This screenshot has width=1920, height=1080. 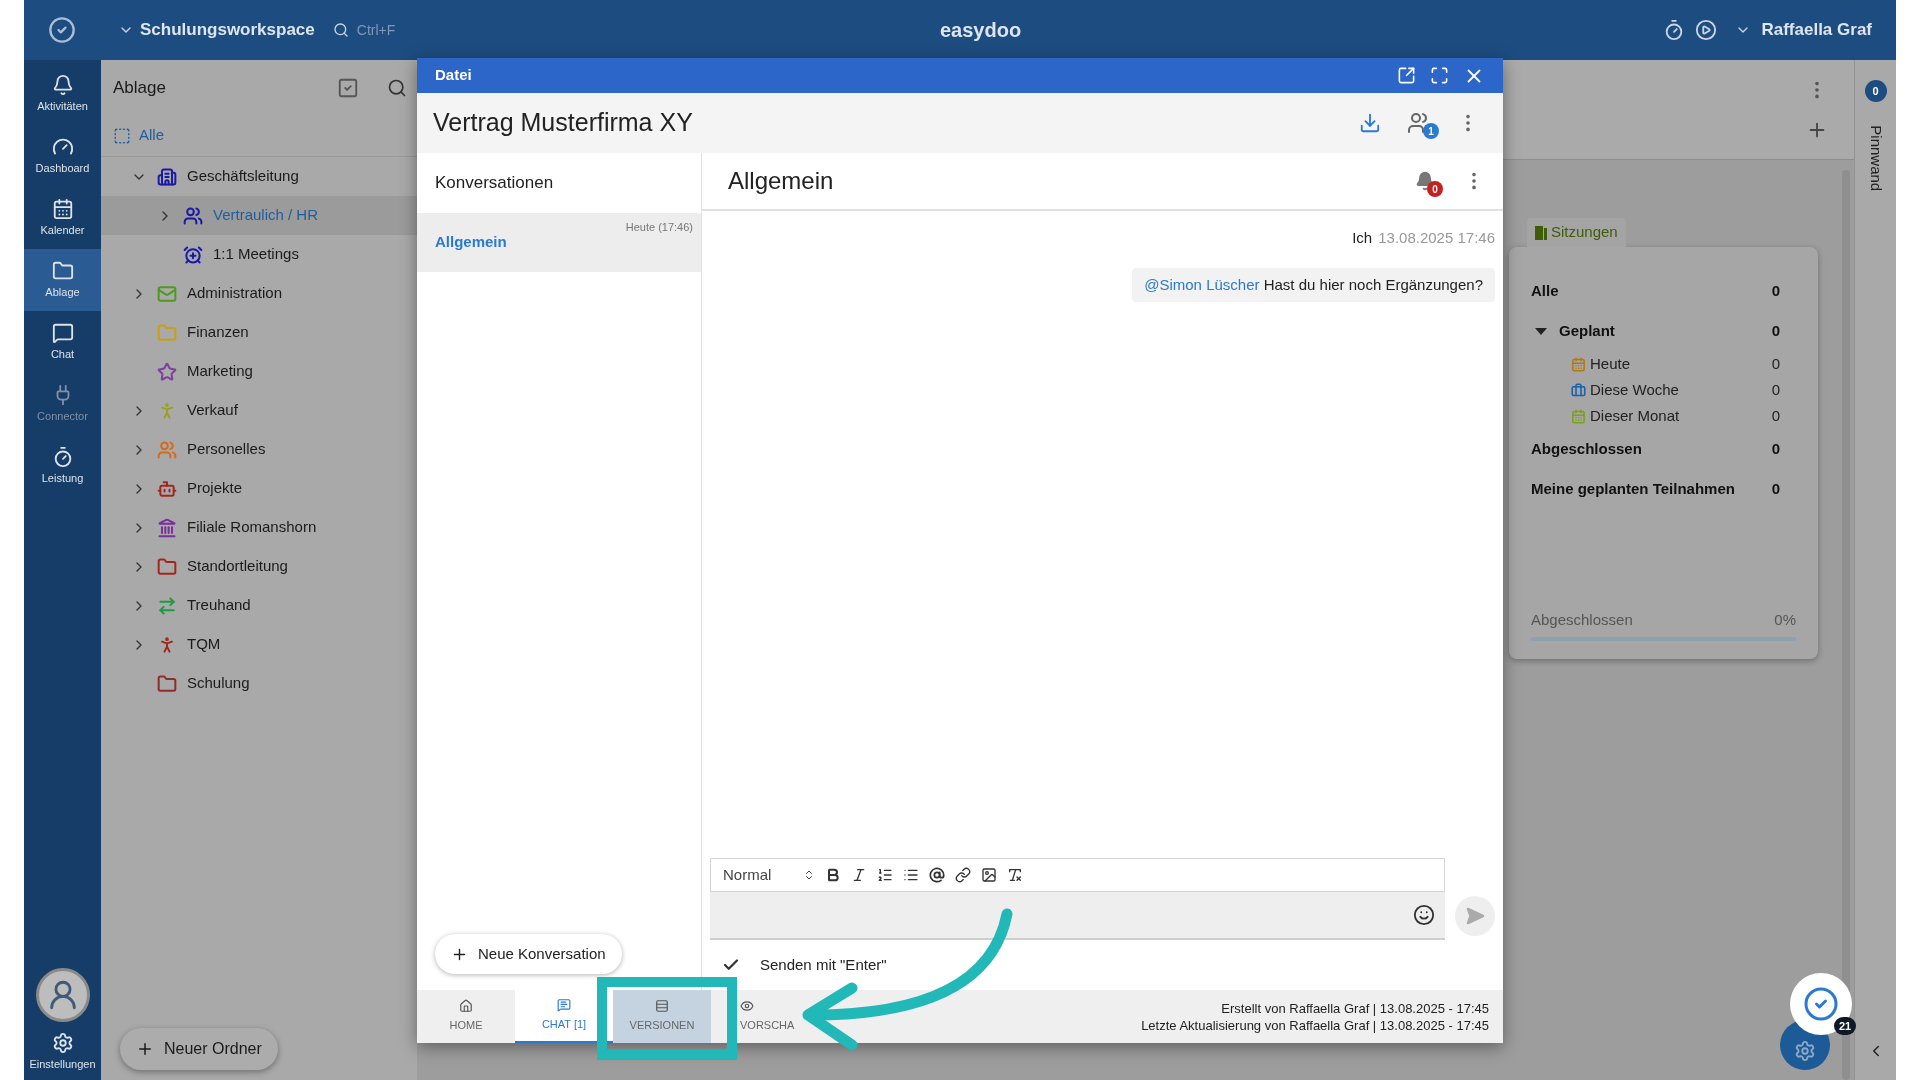 I want to click on tab: VERSIONEN, so click(x=662, y=1016).